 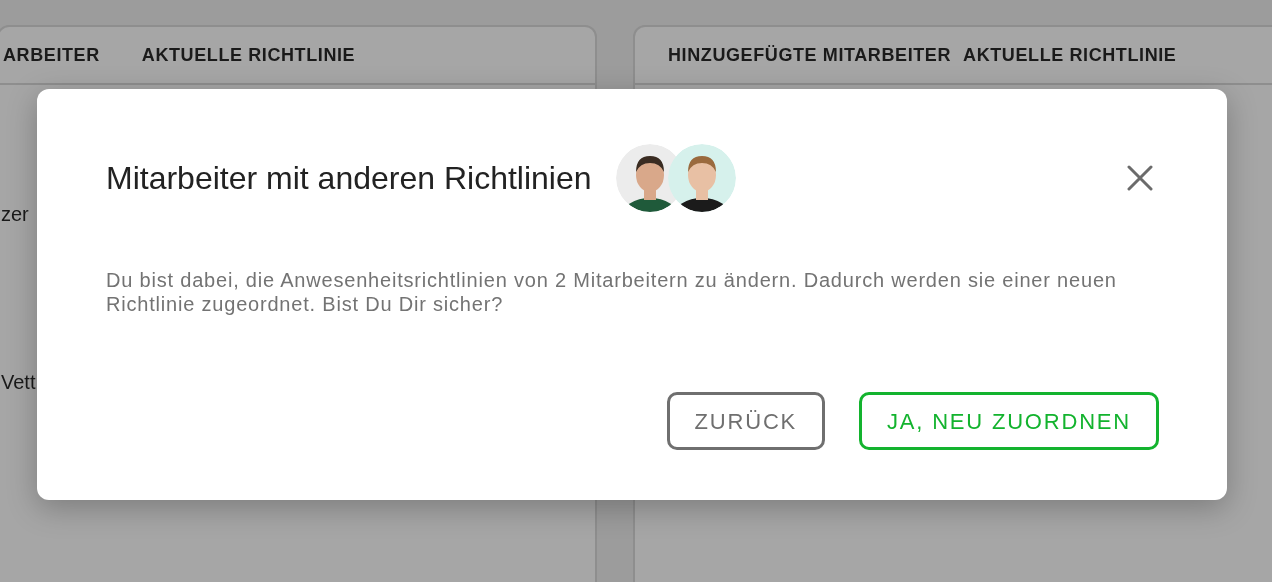 What do you see at coordinates (349, 178) in the screenshot?
I see `dialog-title: Mitarbeiter mit anderen Richtlinien` at bounding box center [349, 178].